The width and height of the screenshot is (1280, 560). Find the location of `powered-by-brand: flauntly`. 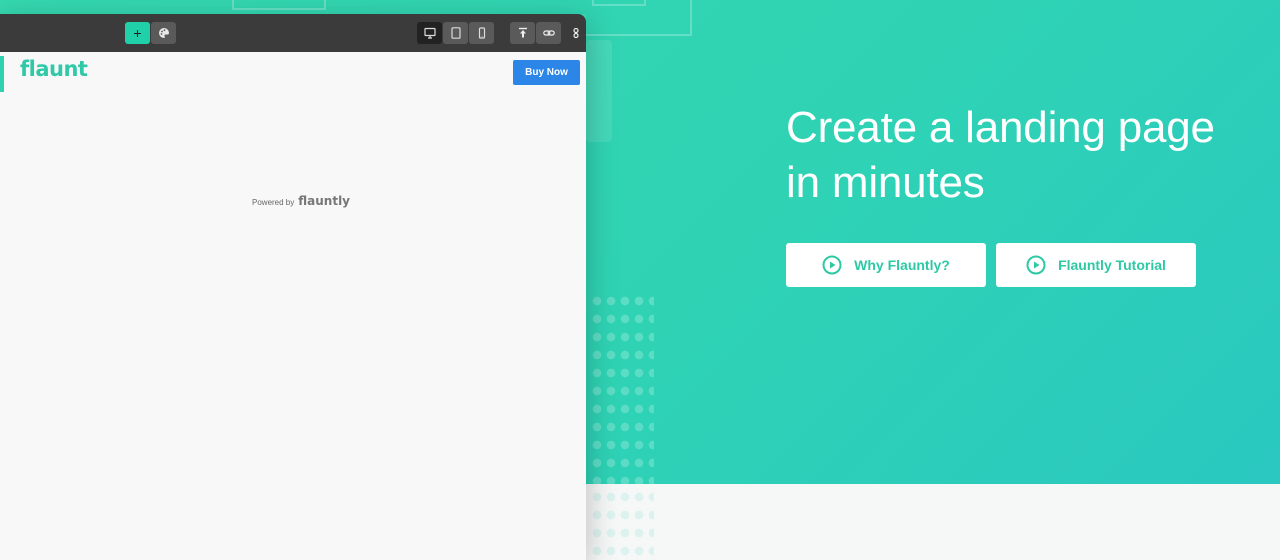

powered-by-brand: flauntly is located at coordinates (324, 201).